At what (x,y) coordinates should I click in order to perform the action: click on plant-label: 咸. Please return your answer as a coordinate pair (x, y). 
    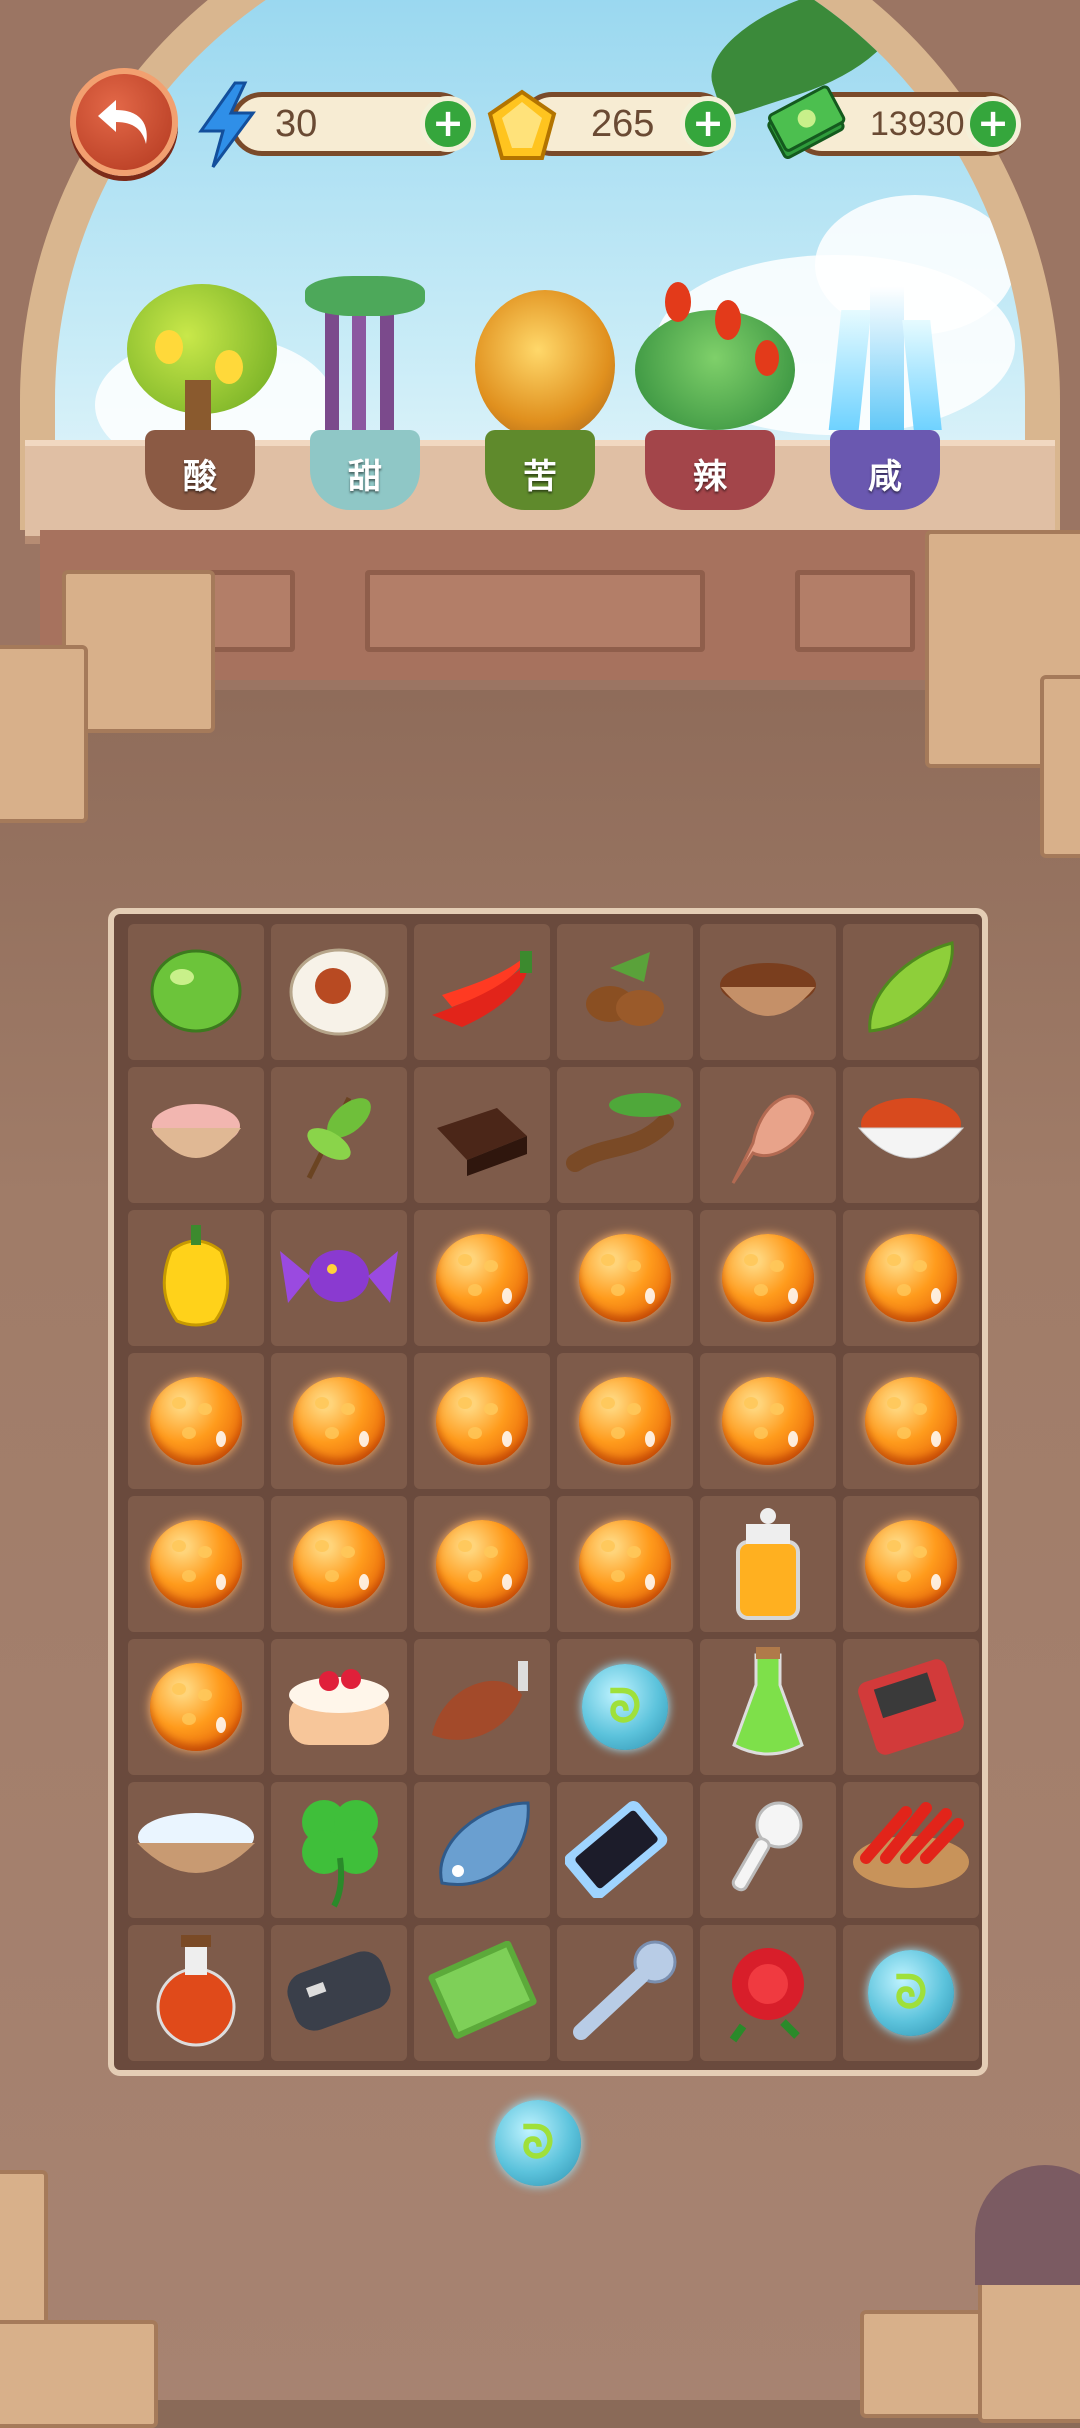
    Looking at the image, I should click on (885, 477).